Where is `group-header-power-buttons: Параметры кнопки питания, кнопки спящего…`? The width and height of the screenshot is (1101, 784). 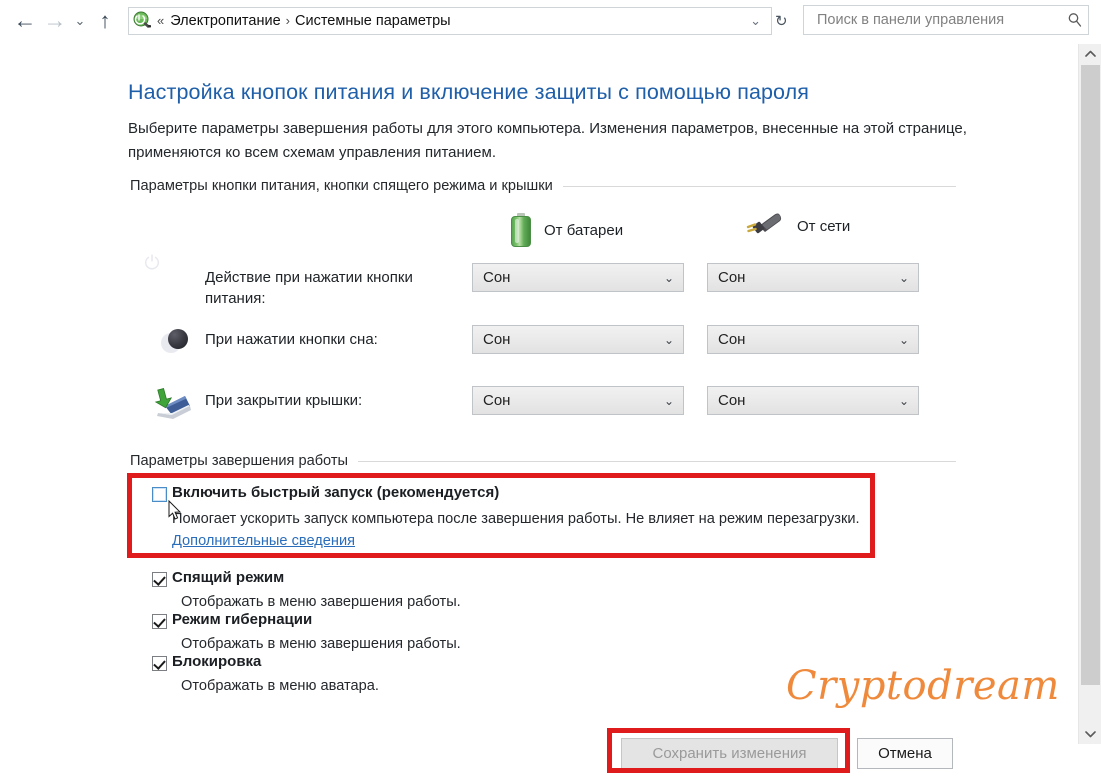
group-header-power-buttons: Параметры кнопки питания, кнопки спящего… is located at coordinates (543, 186).